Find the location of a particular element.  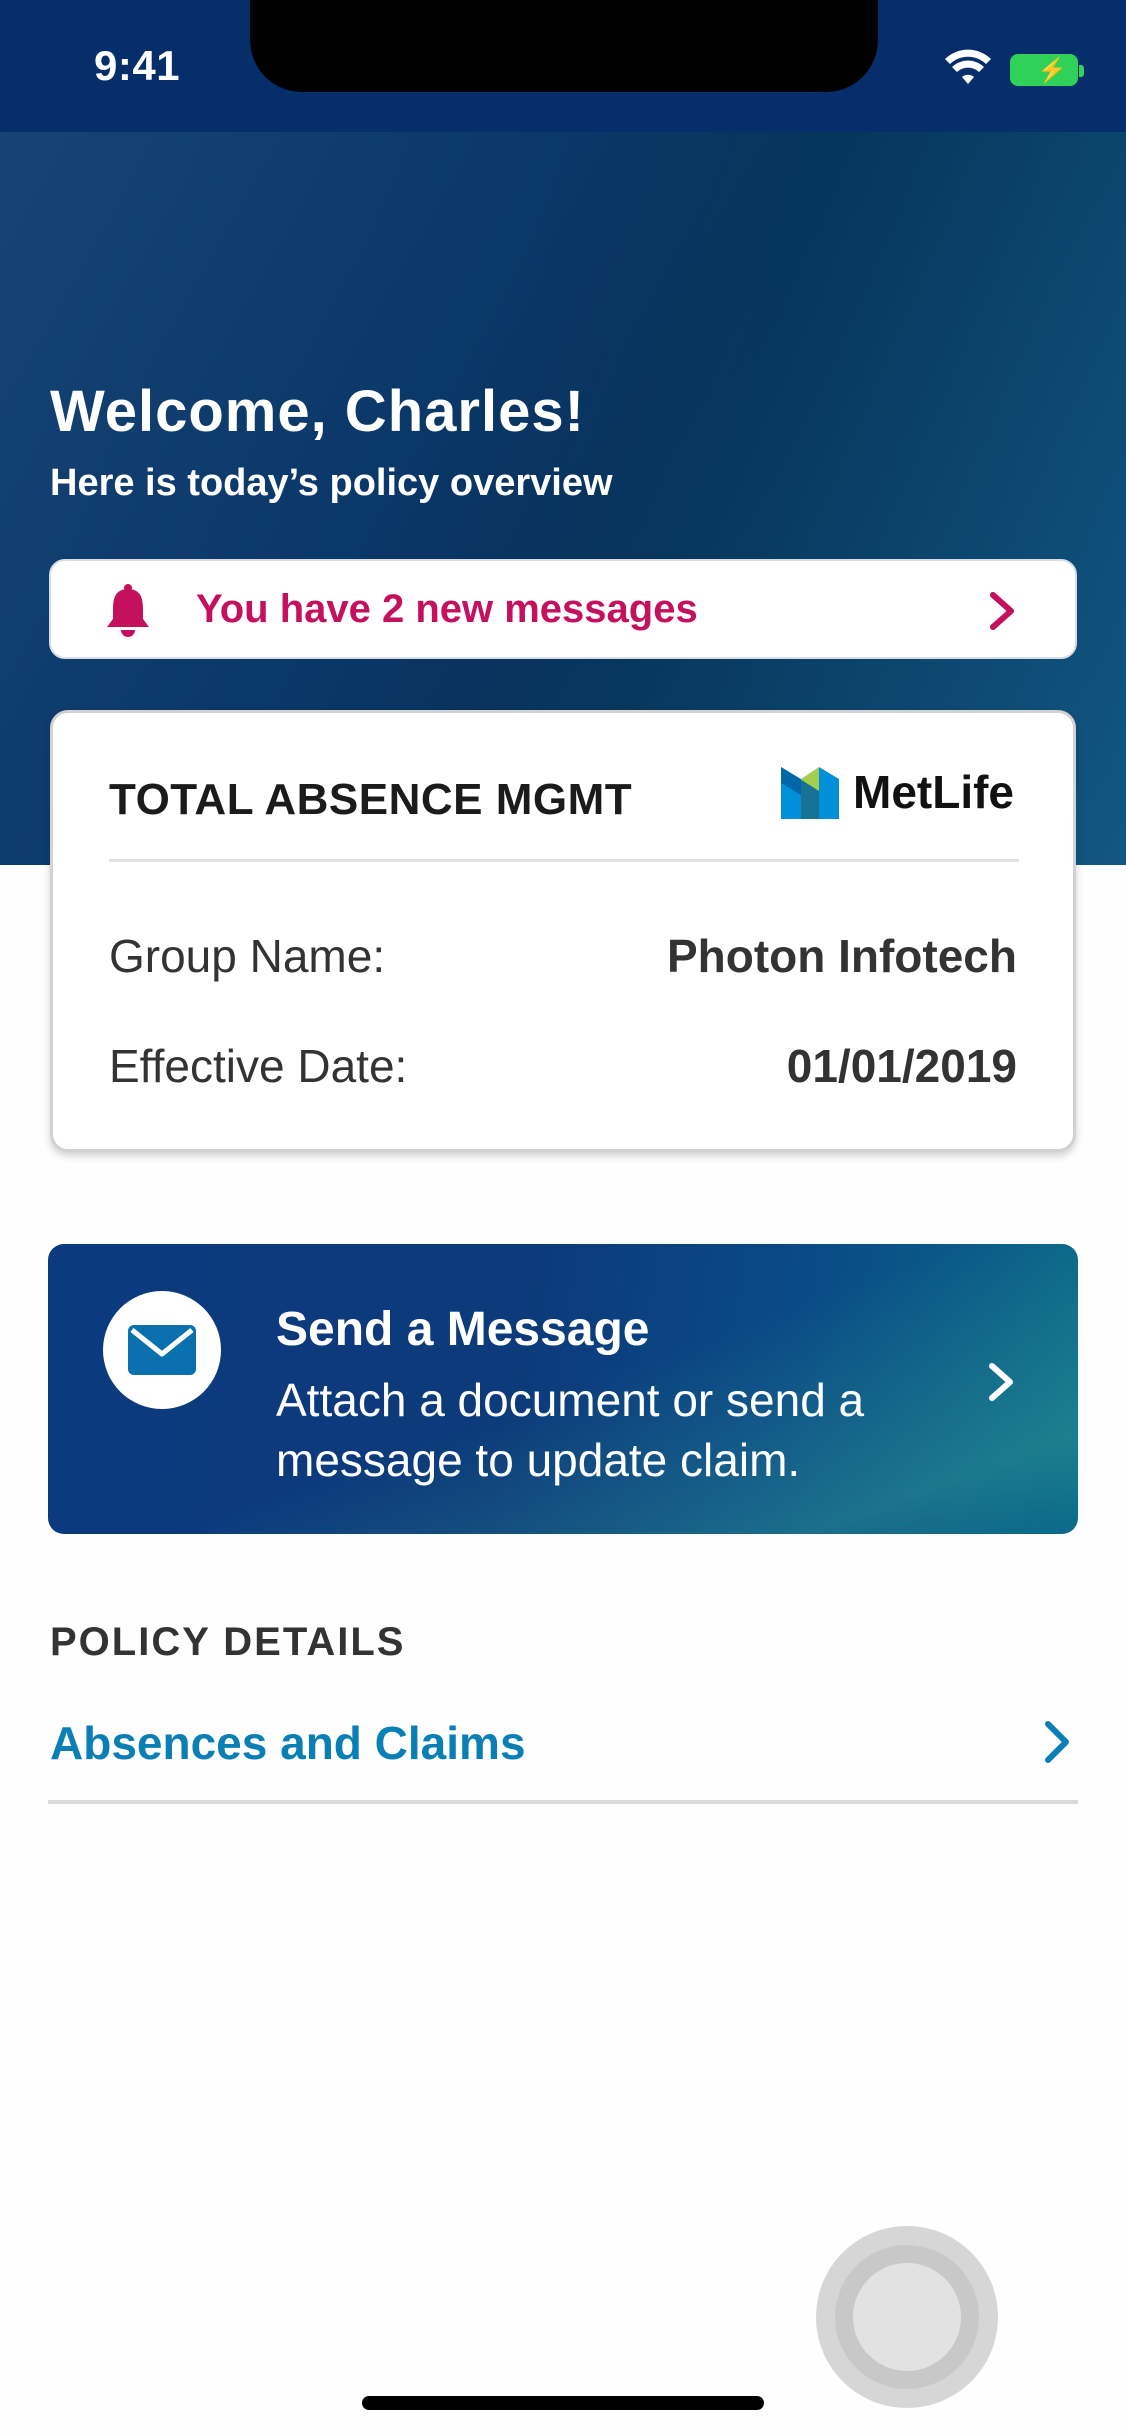

group-name-value: Photon Infotech is located at coordinates (841, 956).